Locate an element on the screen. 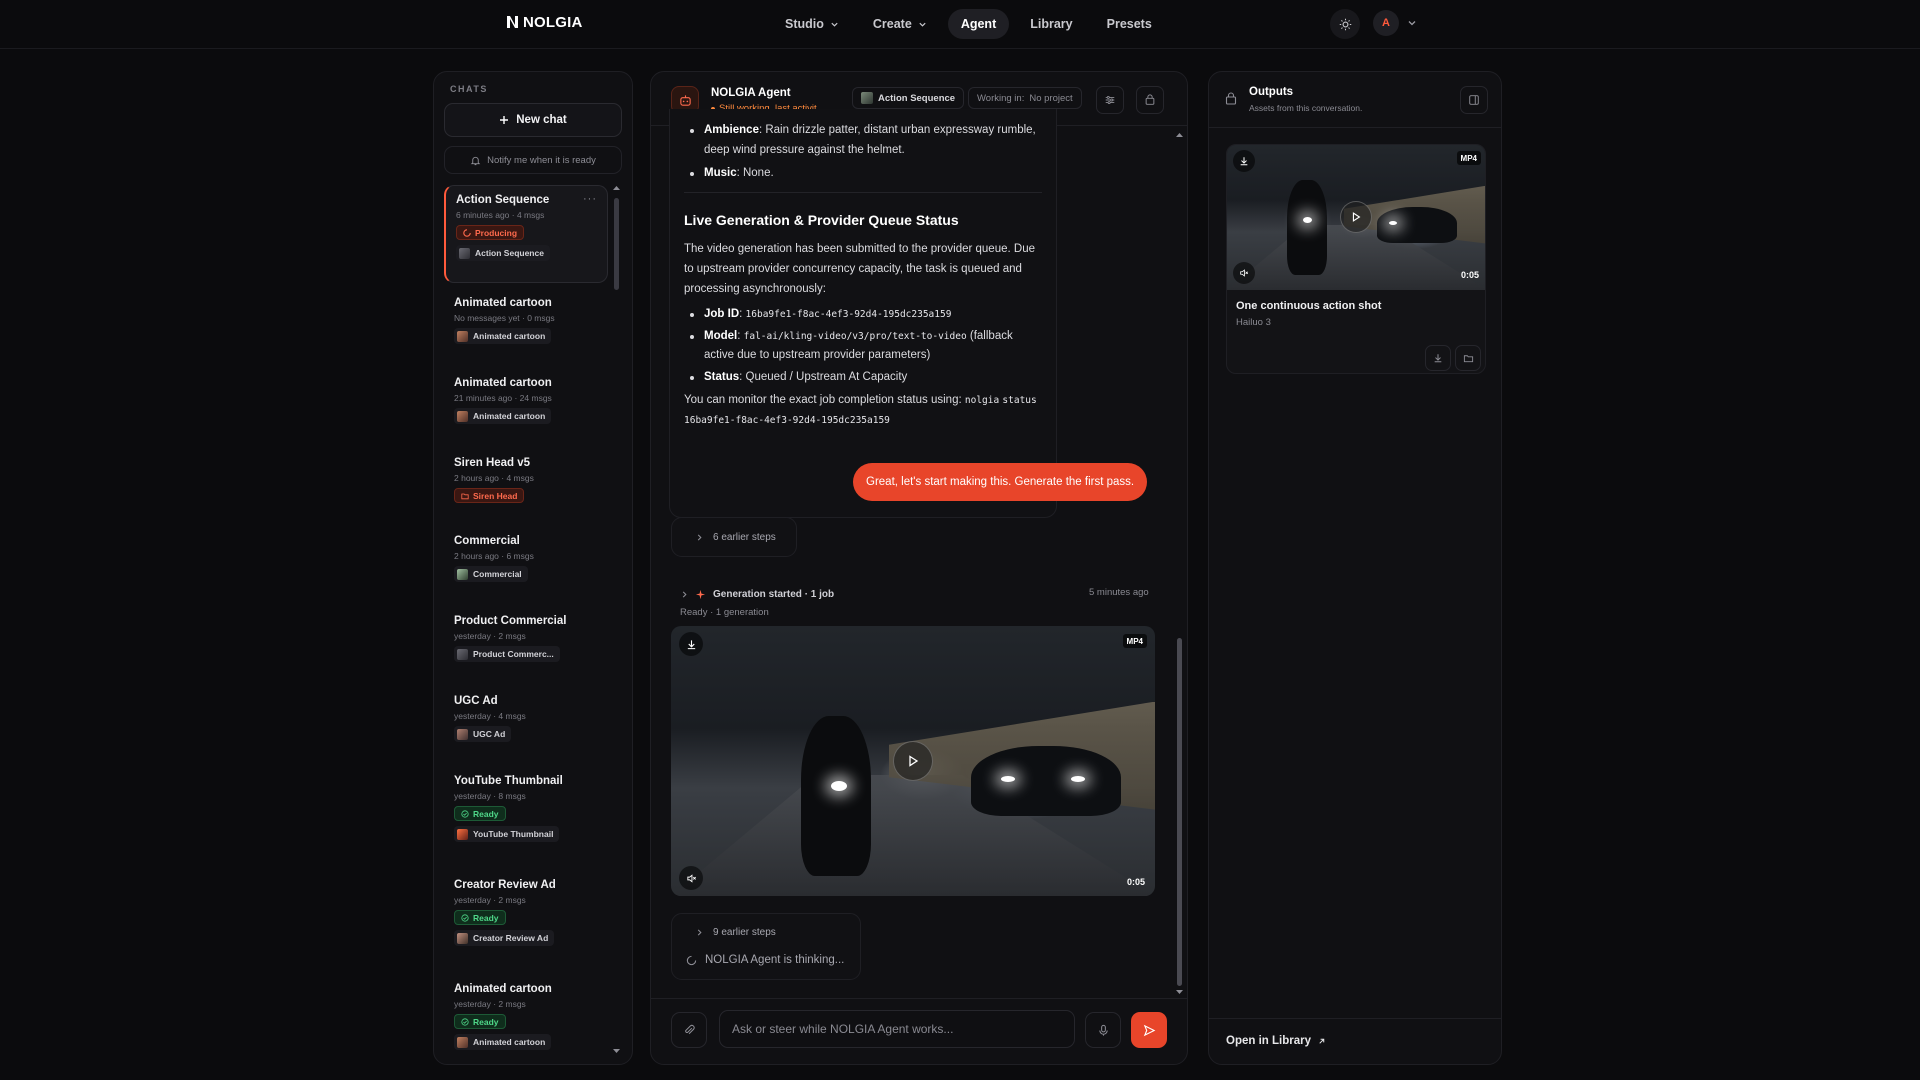 The height and width of the screenshot is (1080, 1920). nav-create: Create is located at coordinates (900, 24).